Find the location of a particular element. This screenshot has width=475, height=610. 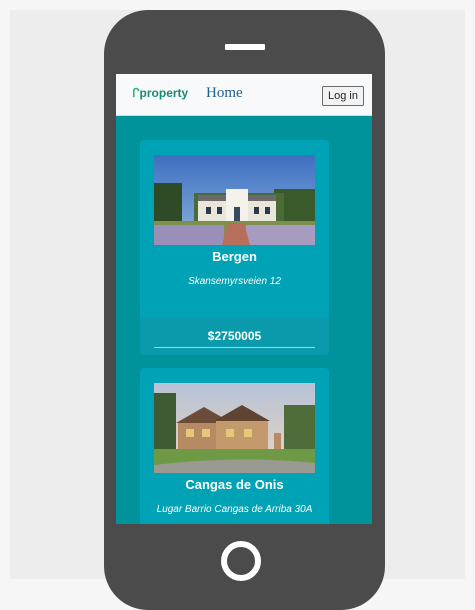

brand-name: property is located at coordinates (164, 93).